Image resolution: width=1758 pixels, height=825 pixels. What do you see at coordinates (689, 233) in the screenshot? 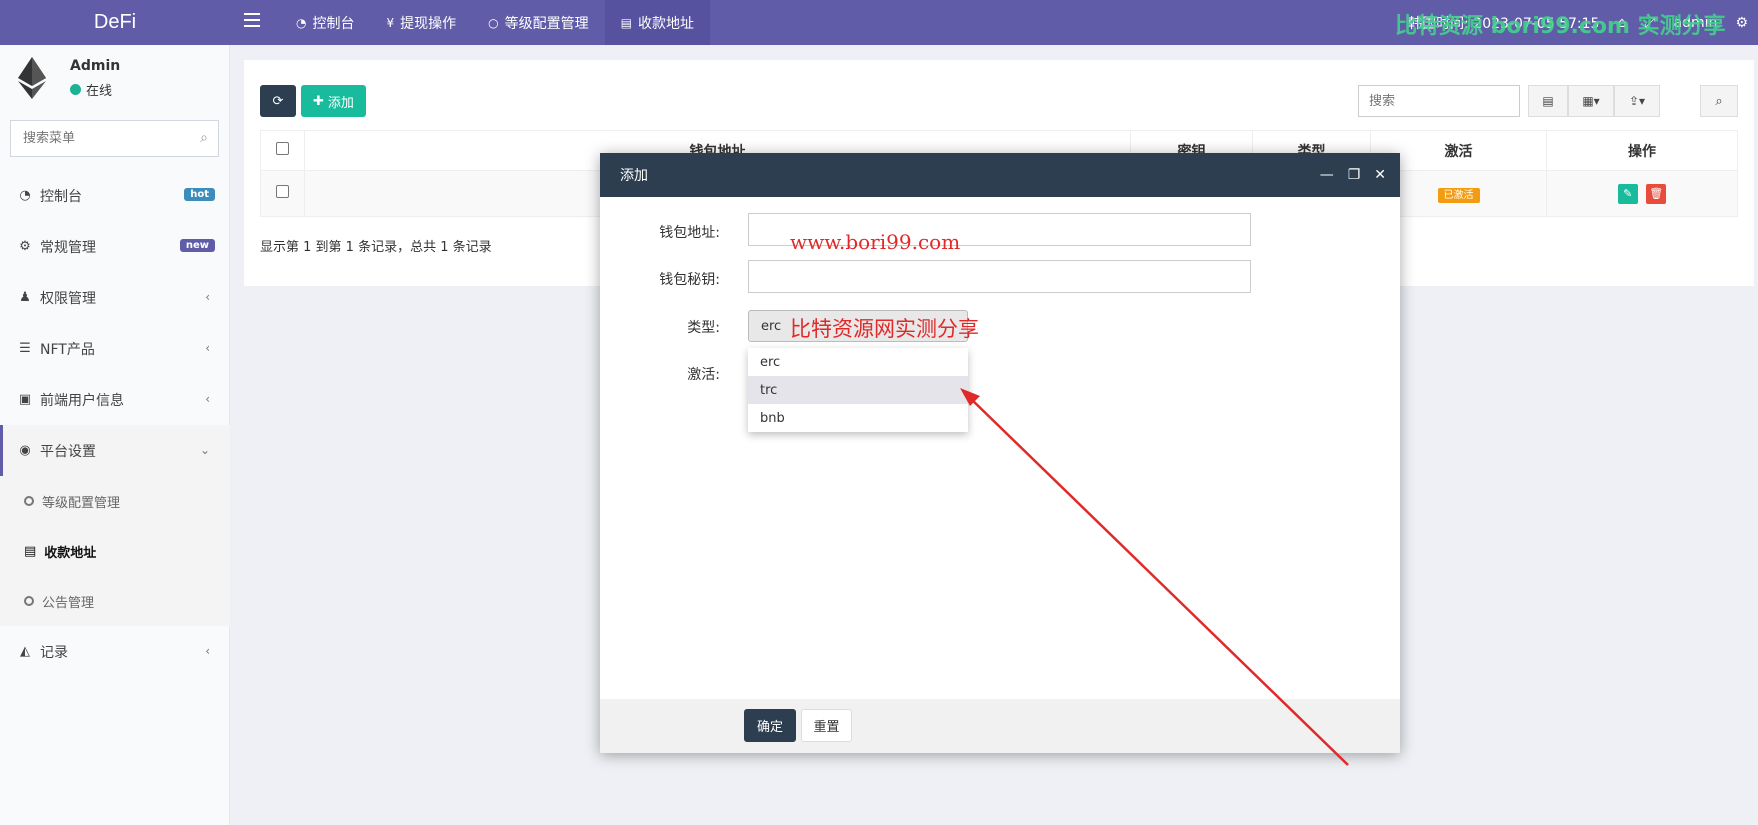
I see `wallet-address-label: 钱包地址:` at bounding box center [689, 233].